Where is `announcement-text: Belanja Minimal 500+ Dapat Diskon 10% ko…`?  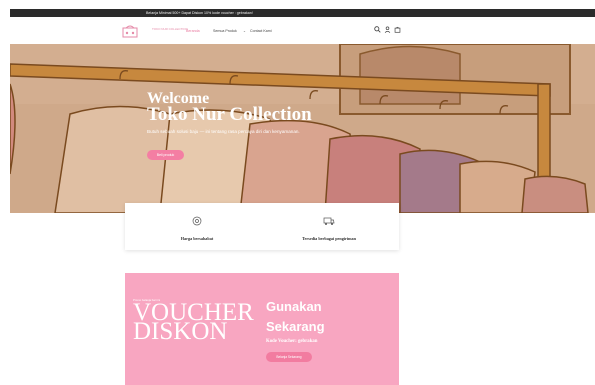 announcement-text: Belanja Minimal 500+ Dapat Diskon 10% ko… is located at coordinates (199, 13).